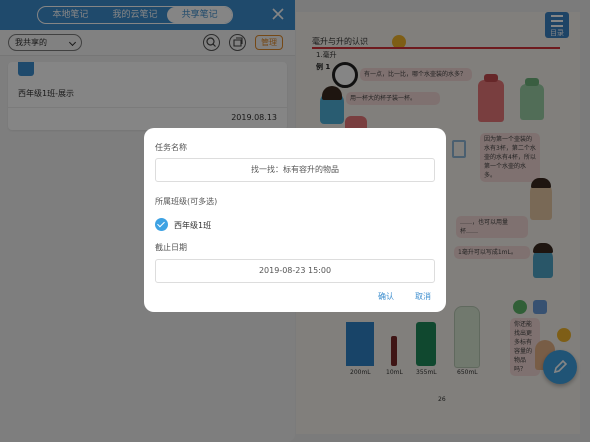 The width and height of the screenshot is (590, 442). What do you see at coordinates (171, 247) in the screenshot?
I see `deadline-label: 截止日期` at bounding box center [171, 247].